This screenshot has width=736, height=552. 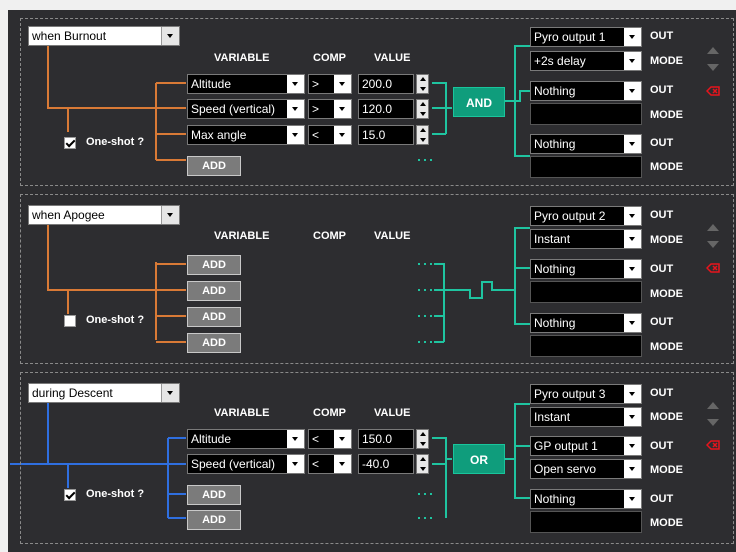 I want to click on output-select: Pyro output 2, so click(x=586, y=216).